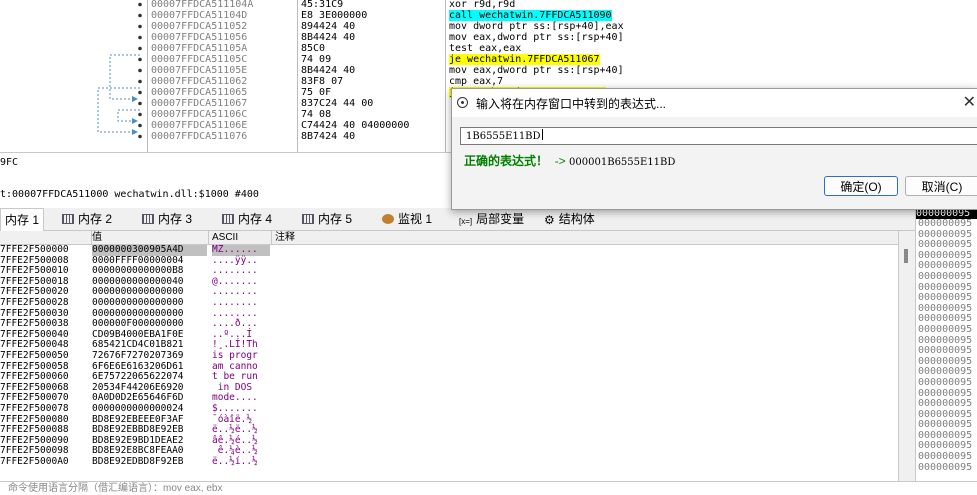  I want to click on close-icon: ✕, so click(969, 102).